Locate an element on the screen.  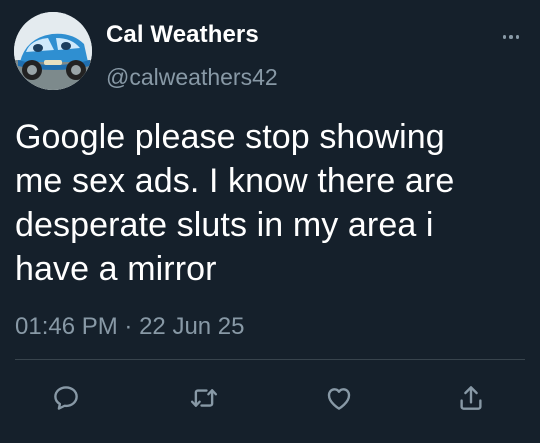
reply-button is located at coordinates (66, 398).